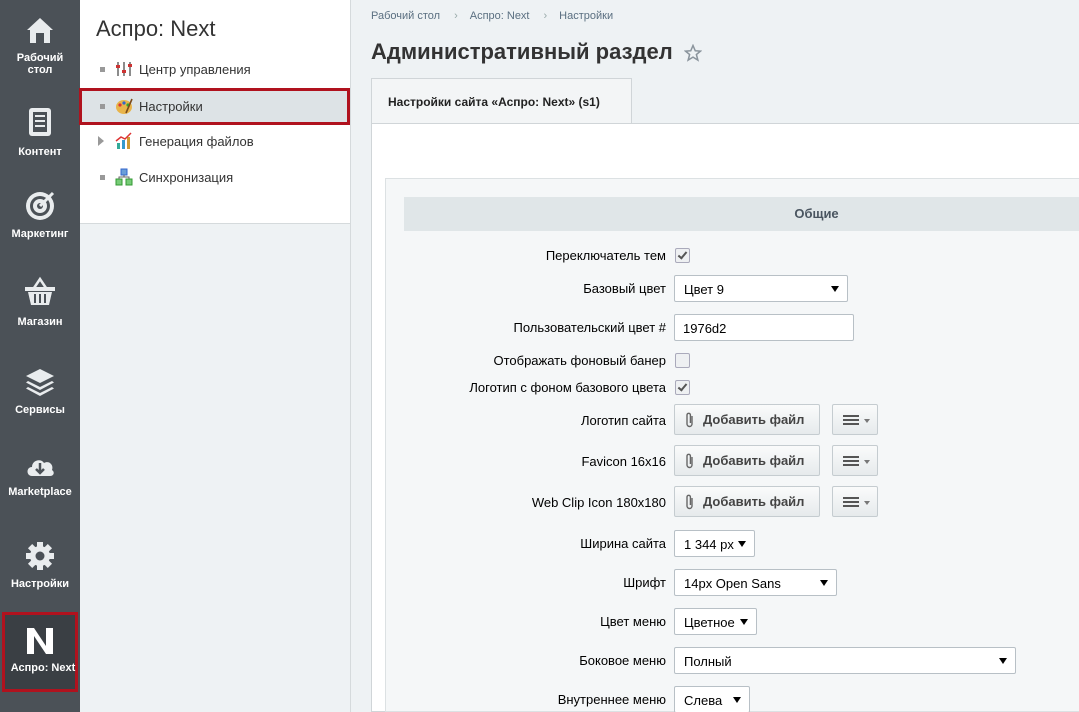  Describe the element at coordinates (405, 16) in the screenshot. I see `breadcrumb-desktop: Рабочий стол` at that location.